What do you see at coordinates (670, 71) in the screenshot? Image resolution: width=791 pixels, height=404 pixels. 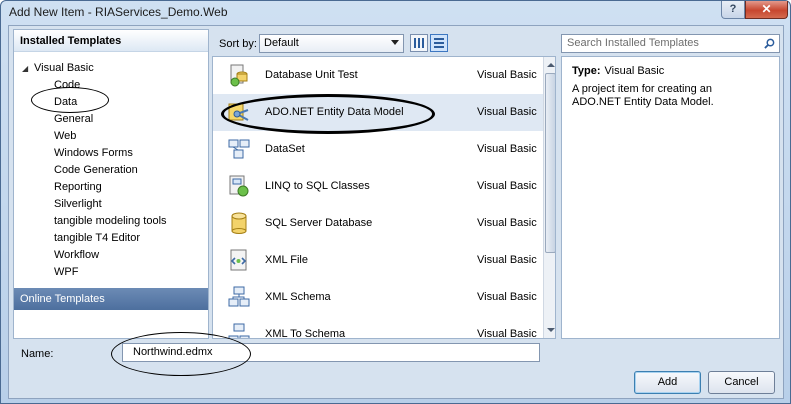 I see `template-type-line: Type: Visual Basic` at bounding box center [670, 71].